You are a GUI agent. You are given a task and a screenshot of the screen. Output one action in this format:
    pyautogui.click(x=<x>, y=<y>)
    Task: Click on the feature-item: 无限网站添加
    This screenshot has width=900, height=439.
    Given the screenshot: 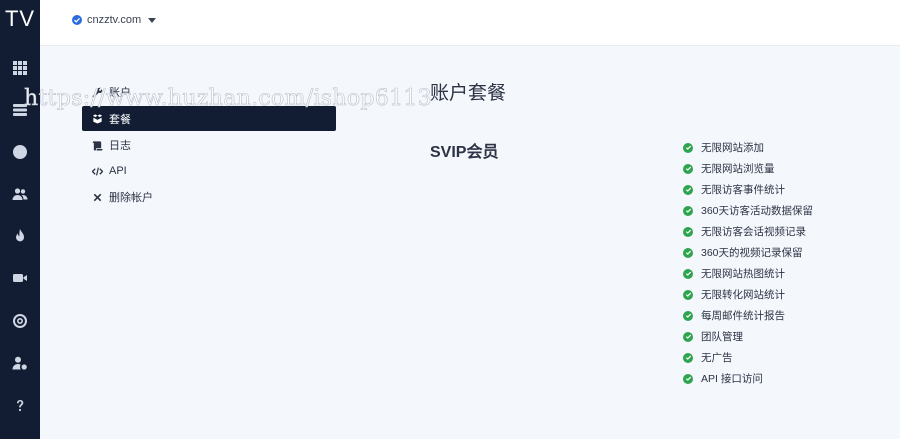 What is the action you would take?
    pyautogui.click(x=748, y=147)
    